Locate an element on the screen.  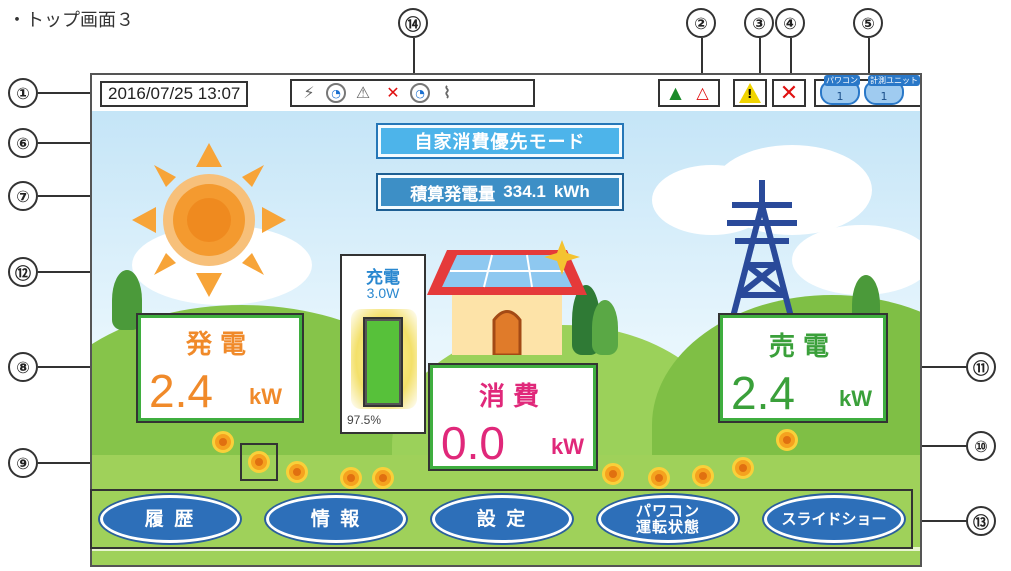
meter-unit-count-badge: 計測ユニット 1 is located at coordinates (892, 90).